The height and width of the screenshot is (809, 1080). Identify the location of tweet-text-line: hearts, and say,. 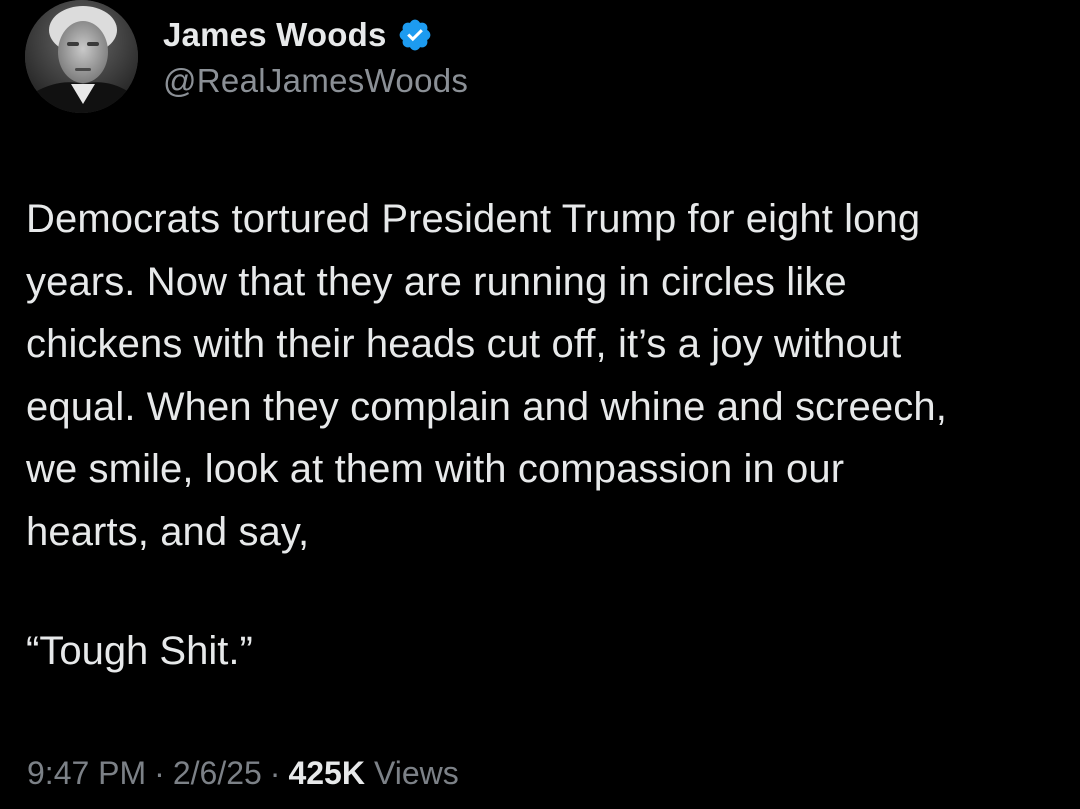
(168, 531).